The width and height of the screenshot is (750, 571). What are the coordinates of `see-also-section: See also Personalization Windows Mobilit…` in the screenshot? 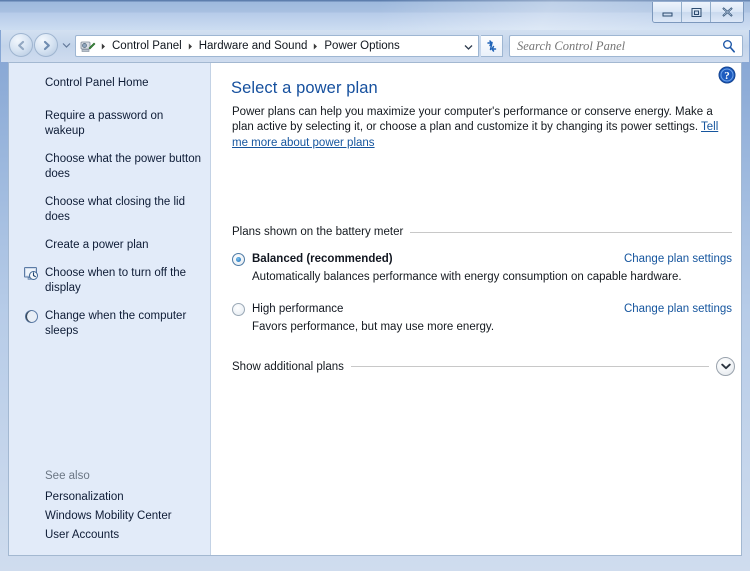 It's located at (110, 505).